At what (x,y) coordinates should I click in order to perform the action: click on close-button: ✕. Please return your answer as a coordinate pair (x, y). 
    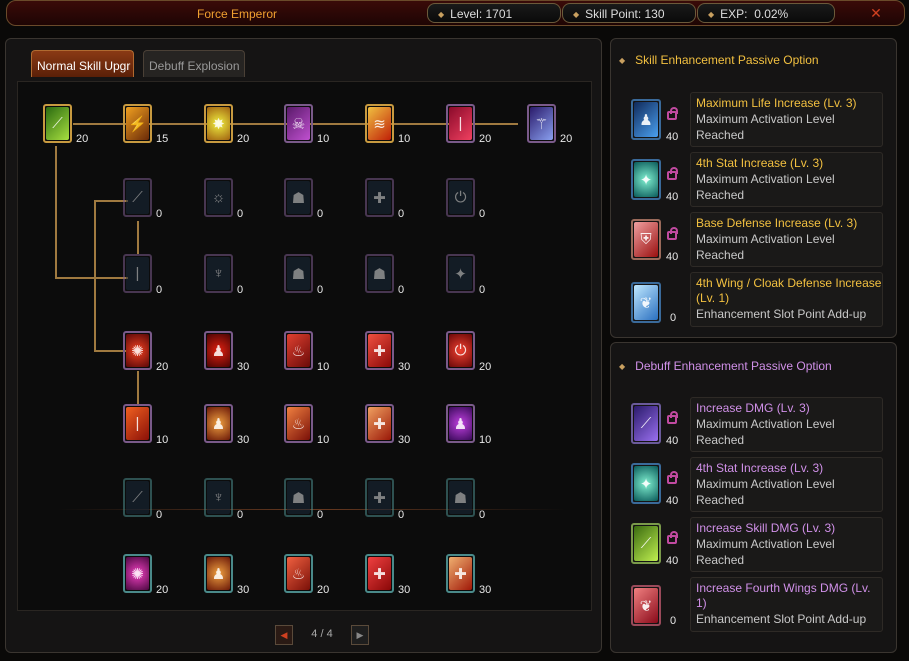
    Looking at the image, I should click on (876, 13).